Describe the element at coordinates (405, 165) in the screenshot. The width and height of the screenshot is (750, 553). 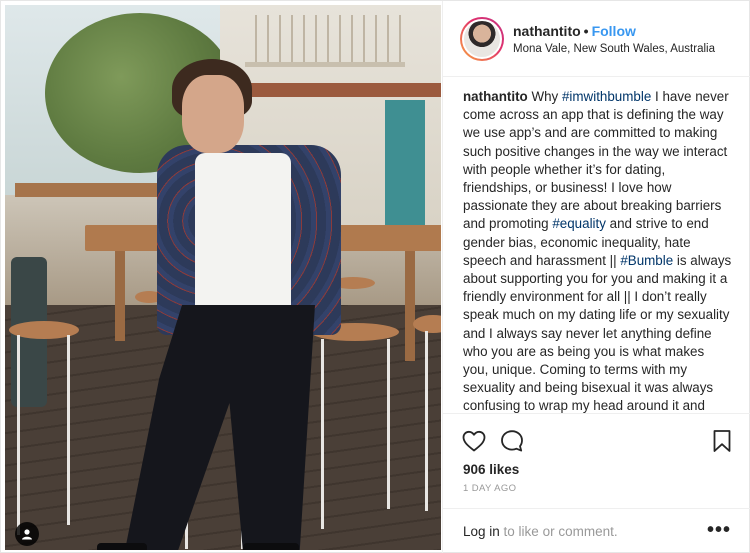
I see `photo-teal-wall` at that location.